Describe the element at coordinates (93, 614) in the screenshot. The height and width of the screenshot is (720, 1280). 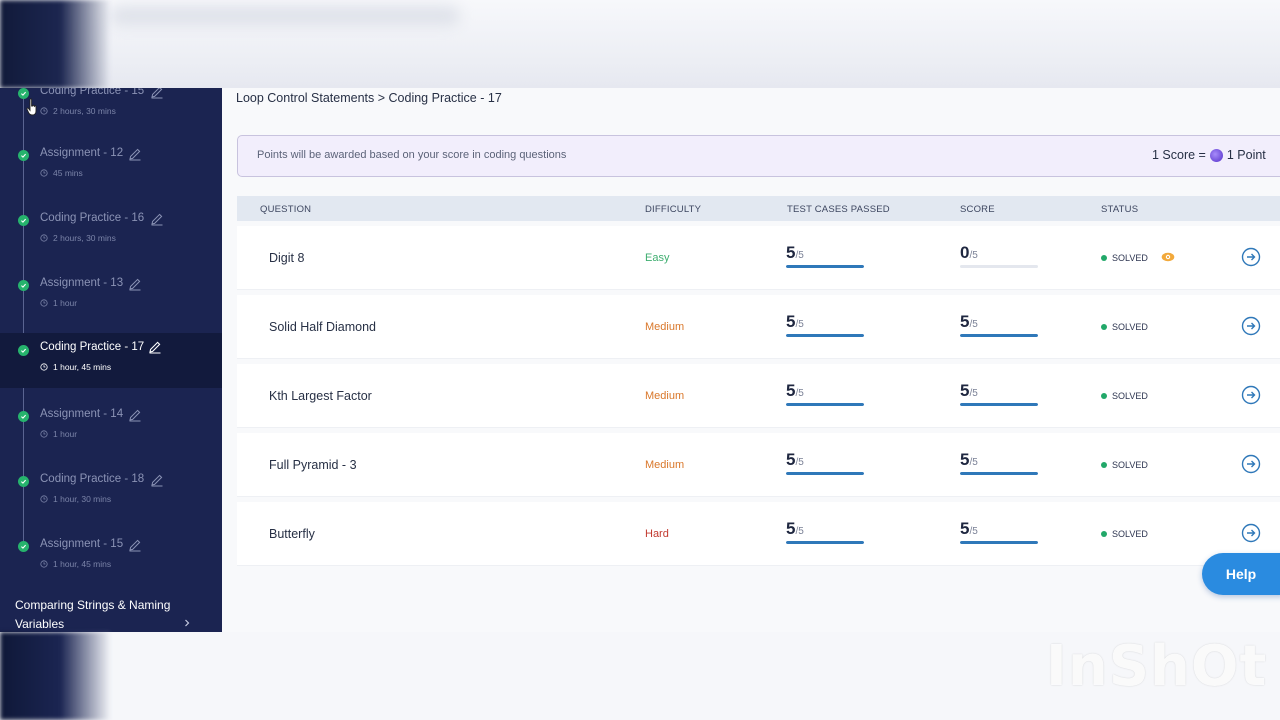
I see `section-title: Comparing Strings & Naming Variables` at that location.